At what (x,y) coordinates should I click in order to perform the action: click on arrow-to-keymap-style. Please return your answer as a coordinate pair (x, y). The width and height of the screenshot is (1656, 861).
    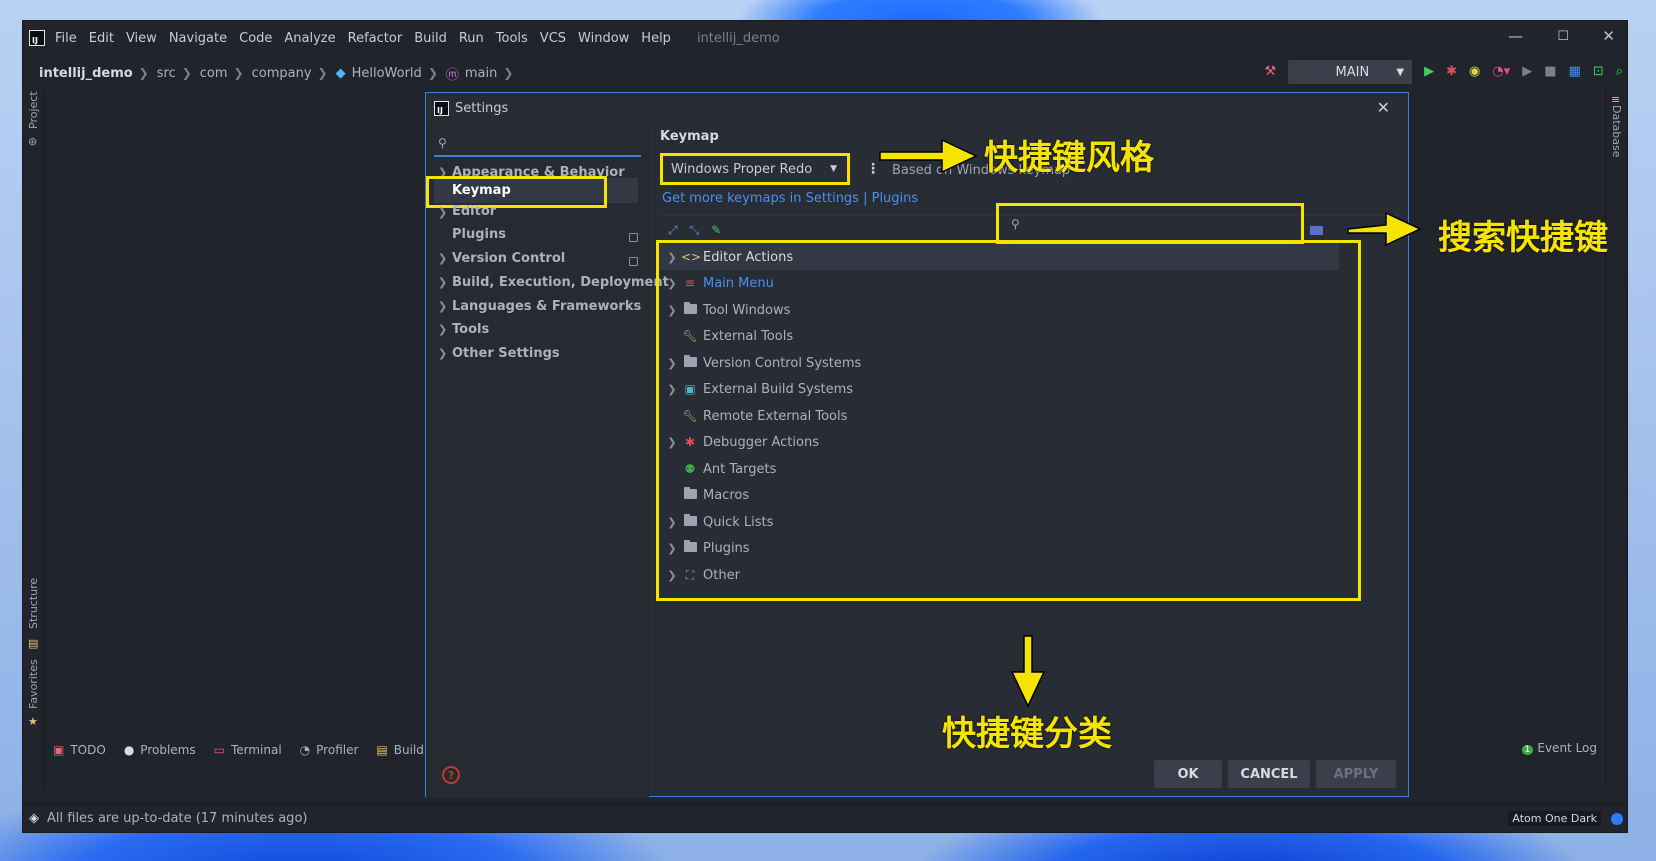
    Looking at the image, I should click on (928, 156).